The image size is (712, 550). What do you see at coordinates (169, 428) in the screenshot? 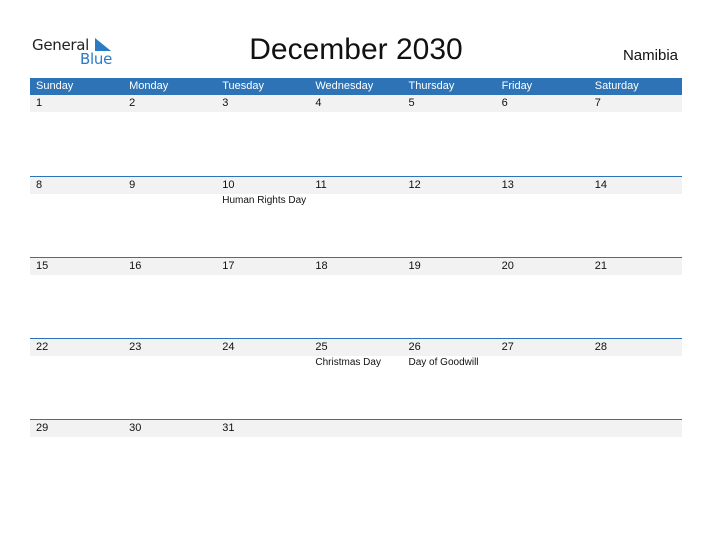
I see `day-cell: 30` at bounding box center [169, 428].